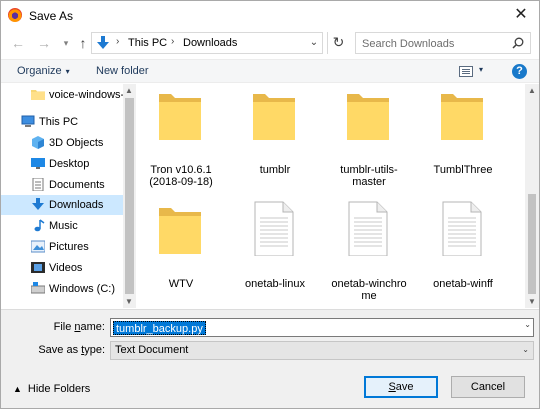  Describe the element at coordinates (181, 250) in the screenshot. I see `file-item: WTV` at that location.